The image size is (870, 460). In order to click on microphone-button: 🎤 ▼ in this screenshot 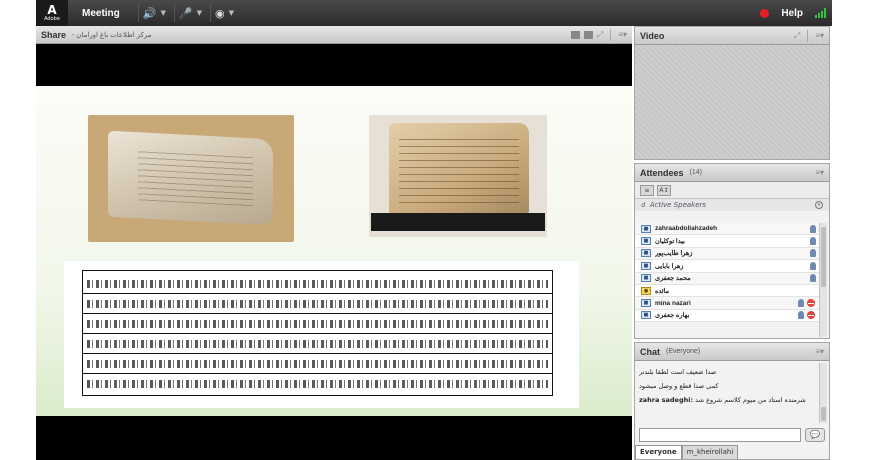, I will do `click(189, 13)`.